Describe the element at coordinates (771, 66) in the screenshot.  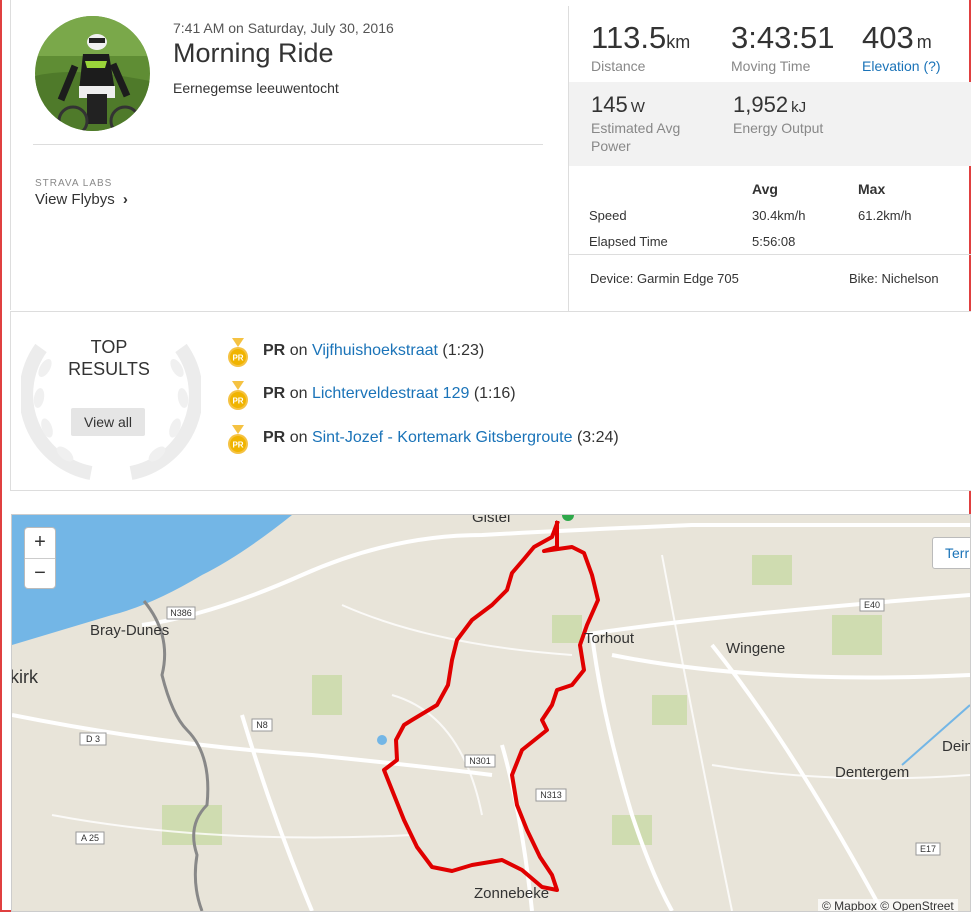
I see `moving-time-label: Moving Time` at that location.